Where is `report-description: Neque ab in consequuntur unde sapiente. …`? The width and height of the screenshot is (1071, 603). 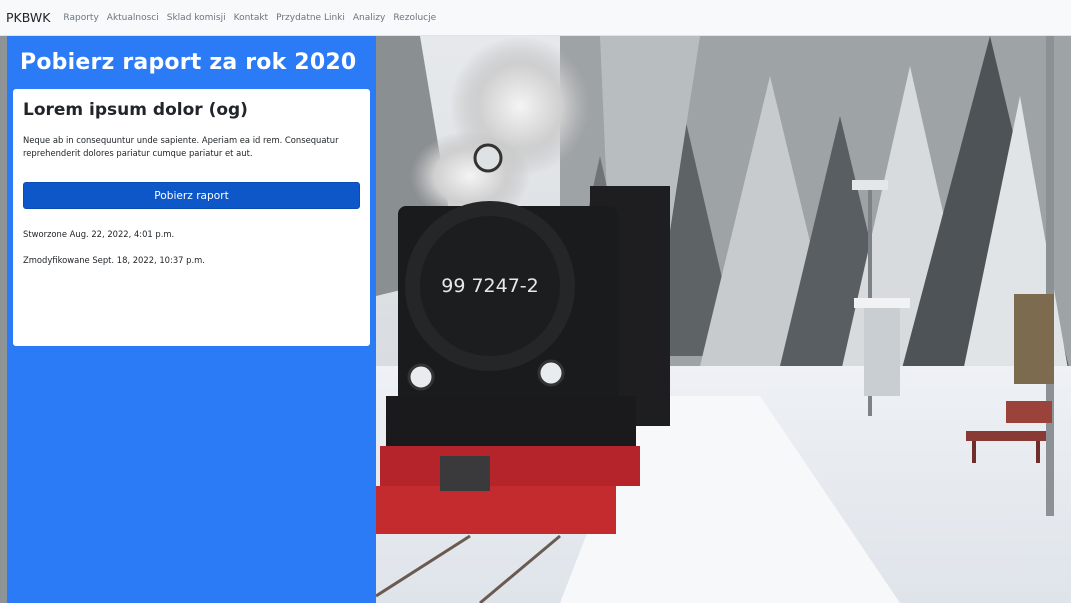 report-description: Neque ab in consequuntur unde sapiente. … is located at coordinates (181, 146).